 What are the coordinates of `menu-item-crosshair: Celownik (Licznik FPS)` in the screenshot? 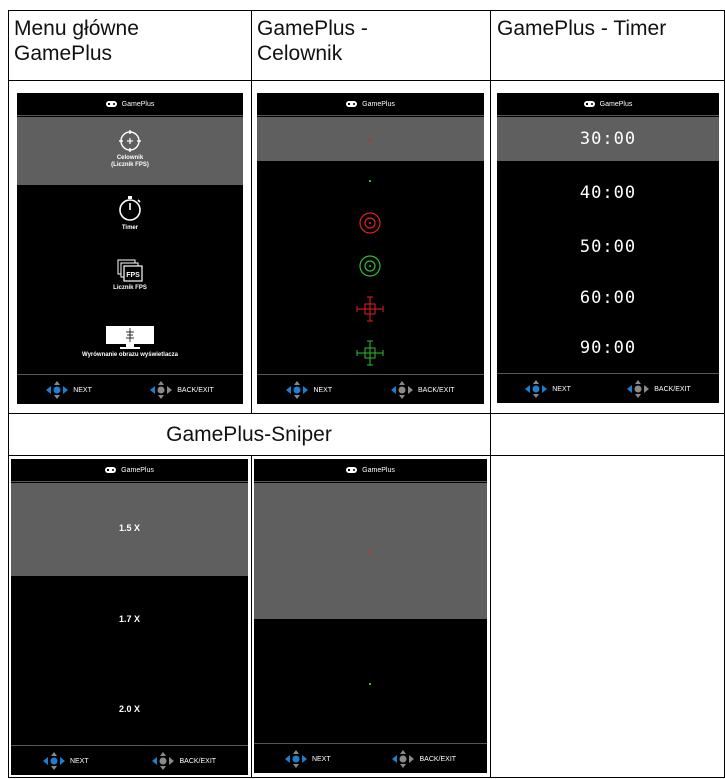 It's located at (130, 149).